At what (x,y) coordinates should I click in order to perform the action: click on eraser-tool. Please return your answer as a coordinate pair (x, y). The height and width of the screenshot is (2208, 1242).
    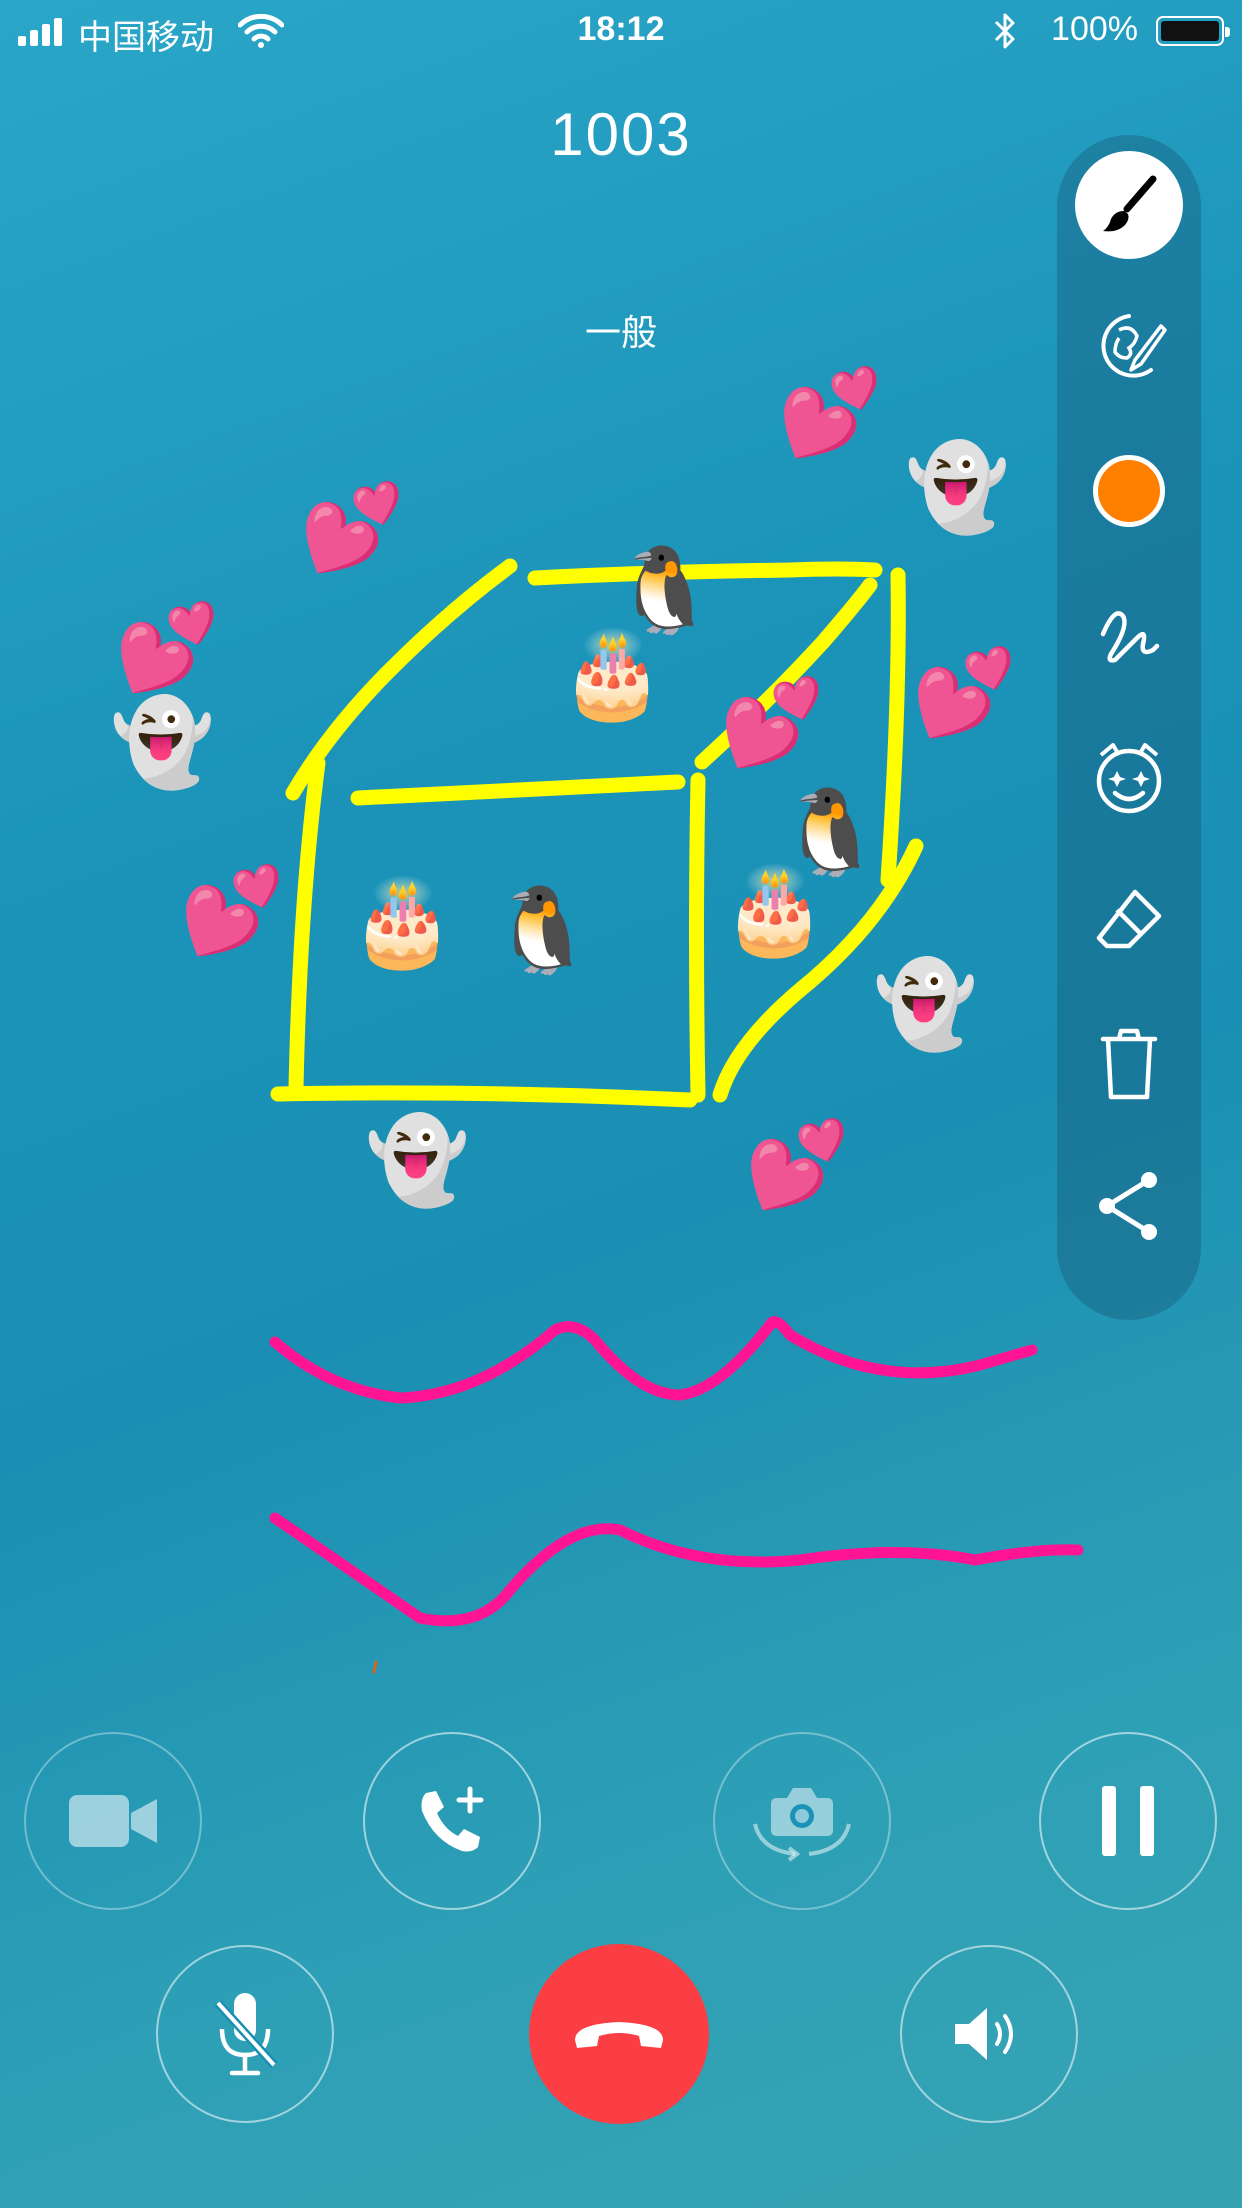
    Looking at the image, I should click on (1129, 920).